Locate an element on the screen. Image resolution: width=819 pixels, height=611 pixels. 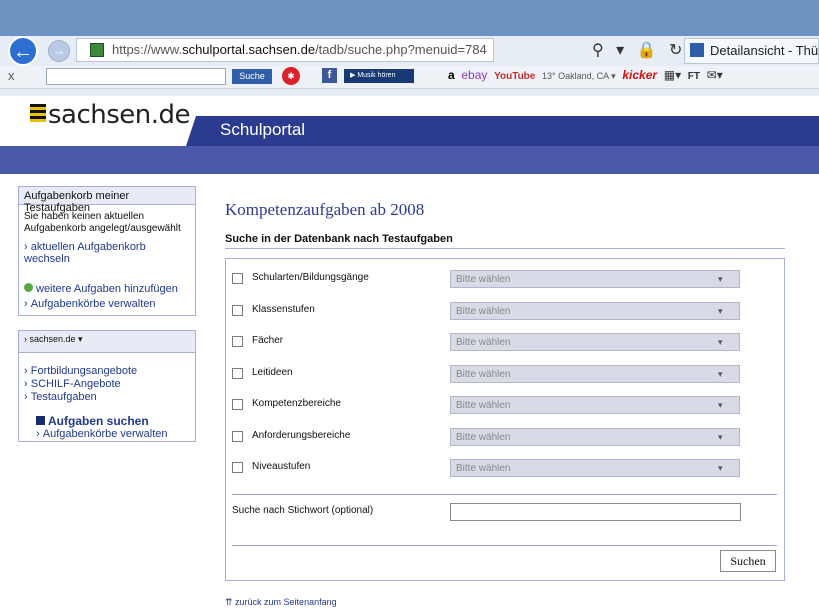
url-path: /tadb/suche.php?menuid=784 is located at coordinates (401, 49).